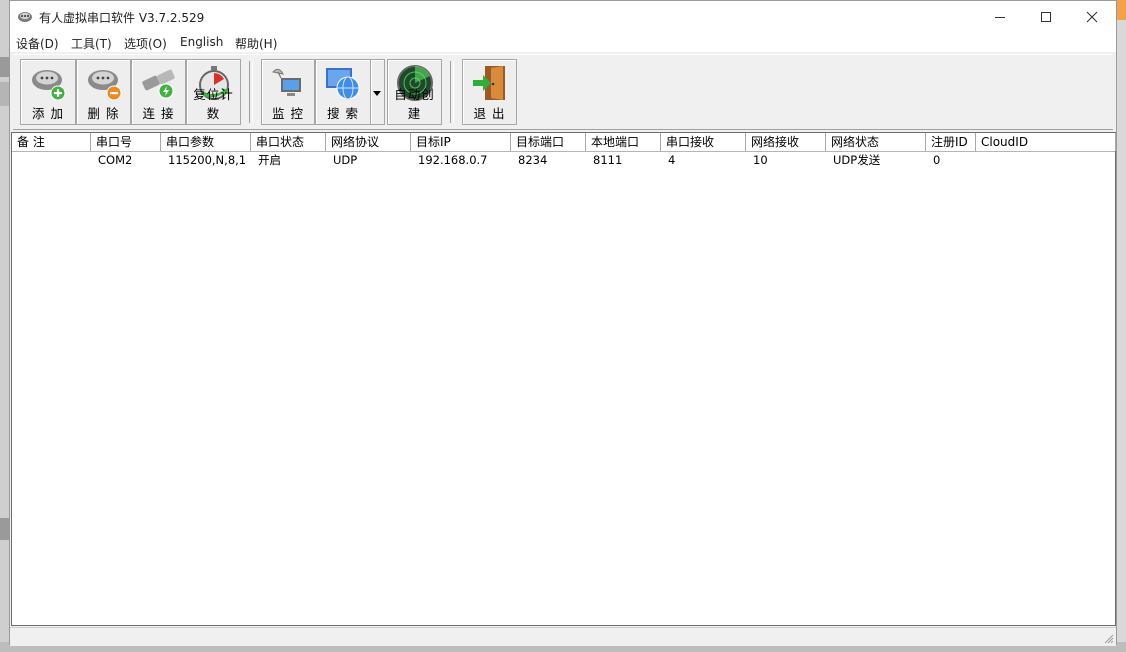 This screenshot has width=1126, height=652. Describe the element at coordinates (201, 42) in the screenshot. I see `menu-english: English` at that location.